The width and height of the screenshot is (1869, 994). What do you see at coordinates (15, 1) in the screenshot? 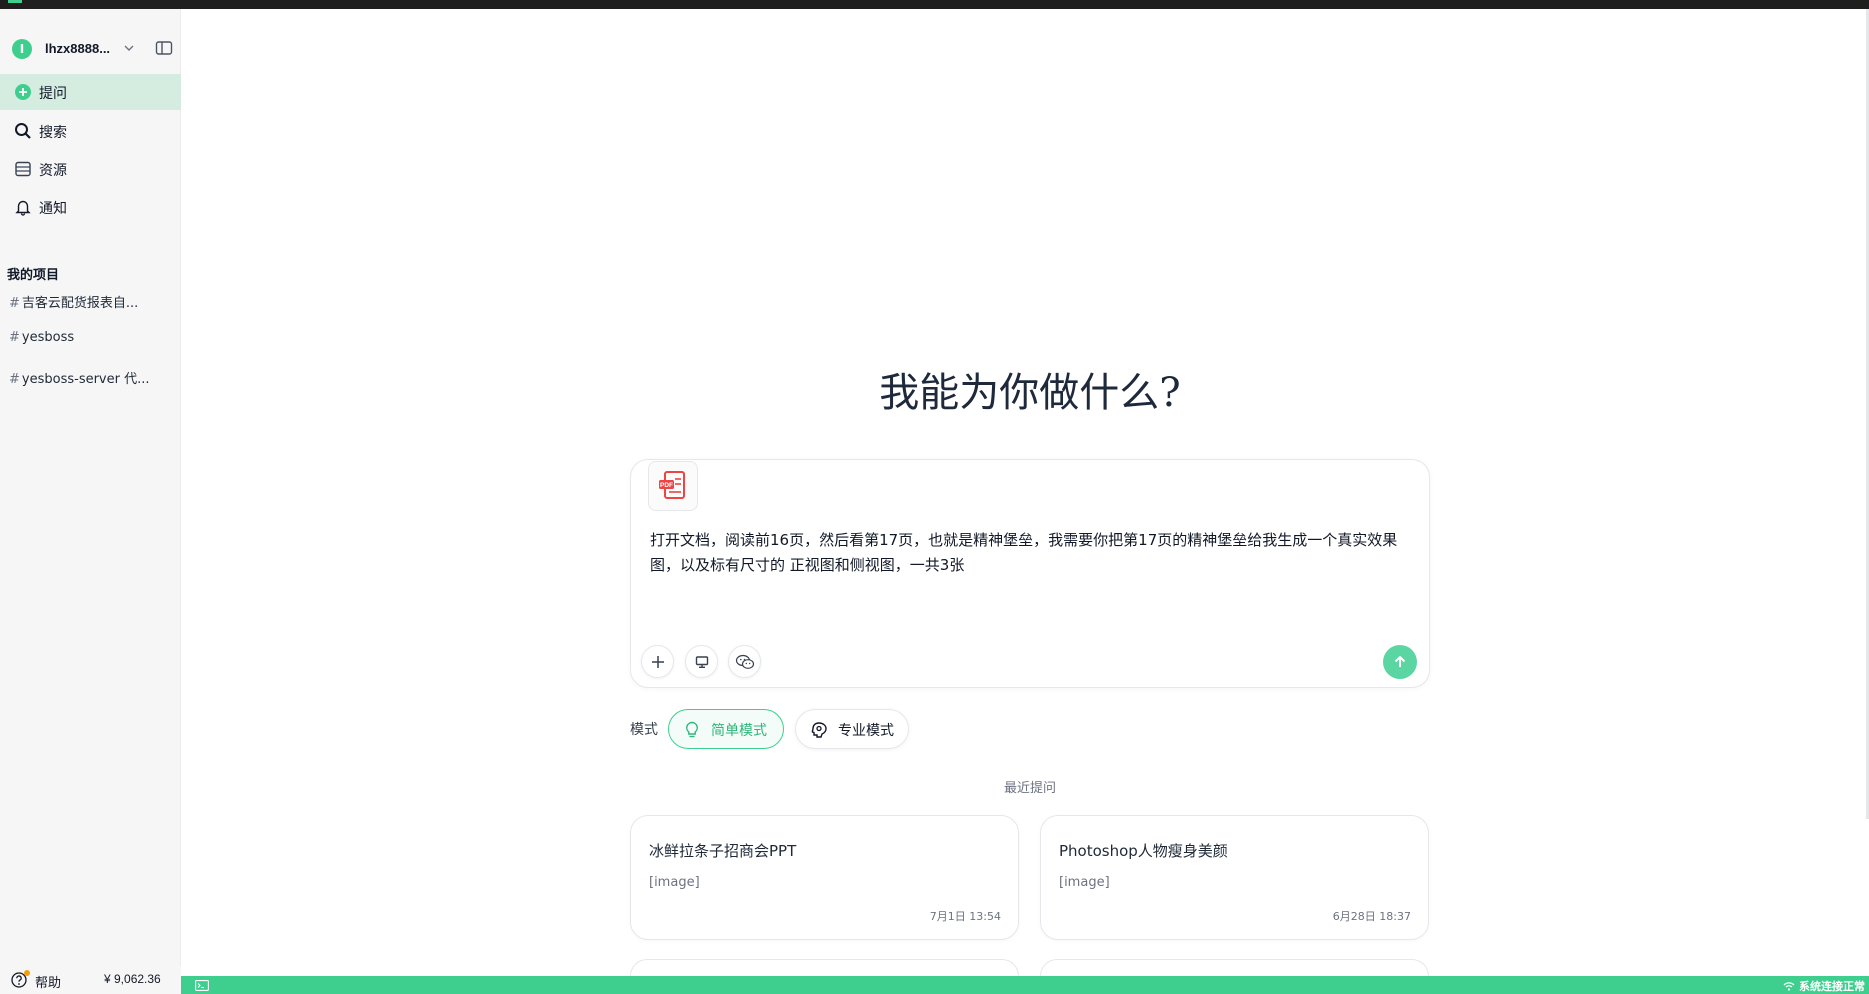
I see `app-mark` at bounding box center [15, 1].